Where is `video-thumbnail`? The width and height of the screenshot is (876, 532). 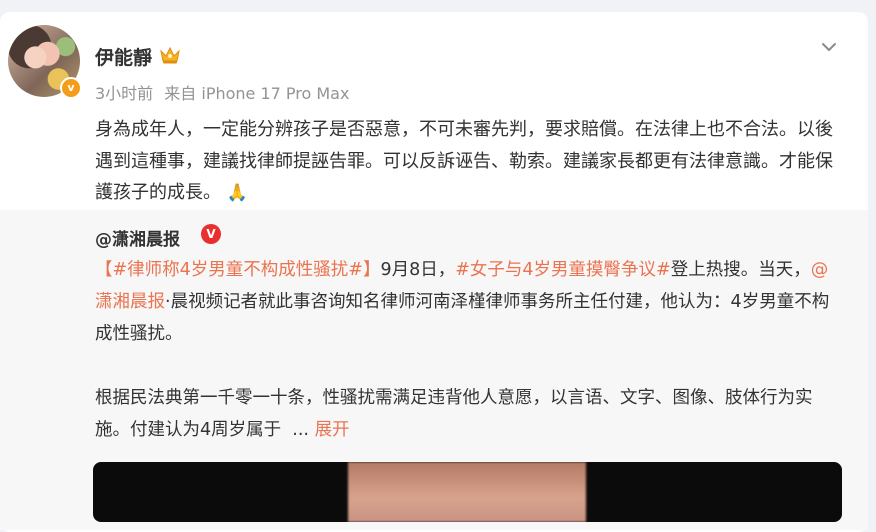 video-thumbnail is located at coordinates (467, 492).